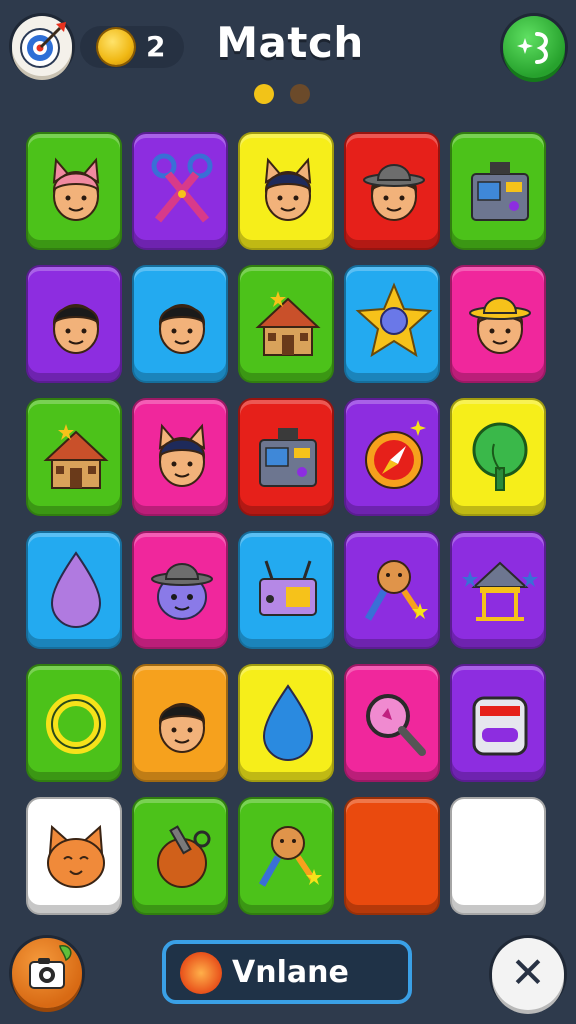  Describe the element at coordinates (395, 454) in the screenshot. I see `compass-icon` at that location.